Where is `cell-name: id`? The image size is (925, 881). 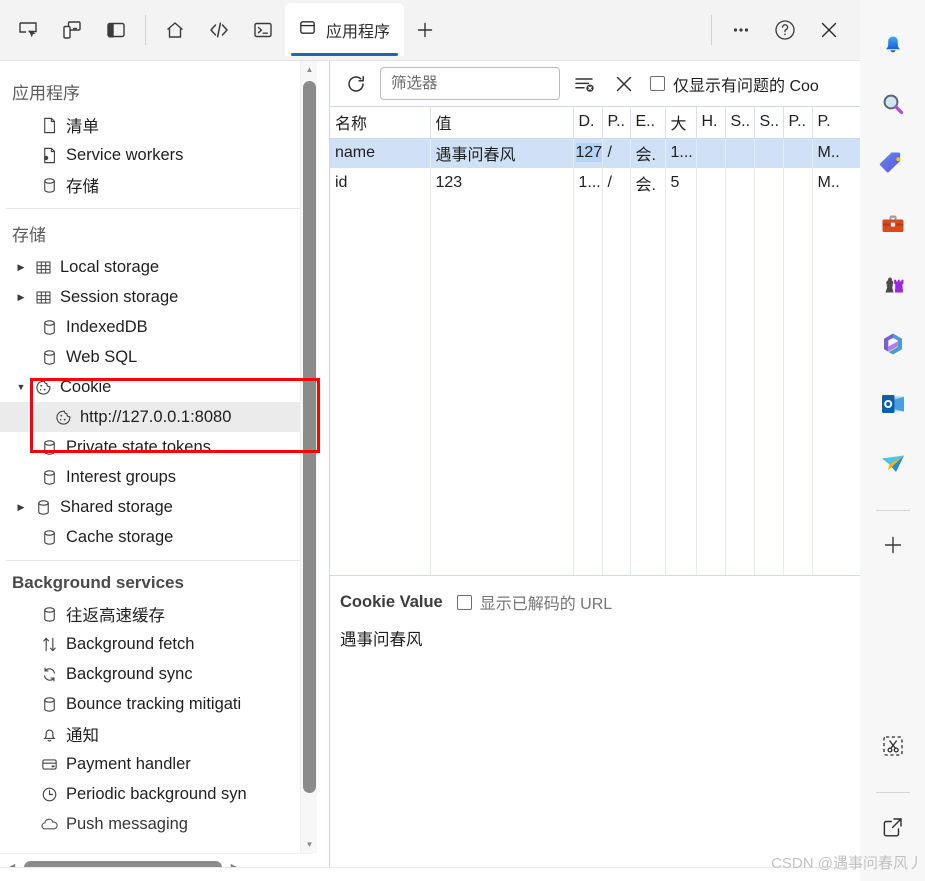
cell-name: id is located at coordinates (380, 183).